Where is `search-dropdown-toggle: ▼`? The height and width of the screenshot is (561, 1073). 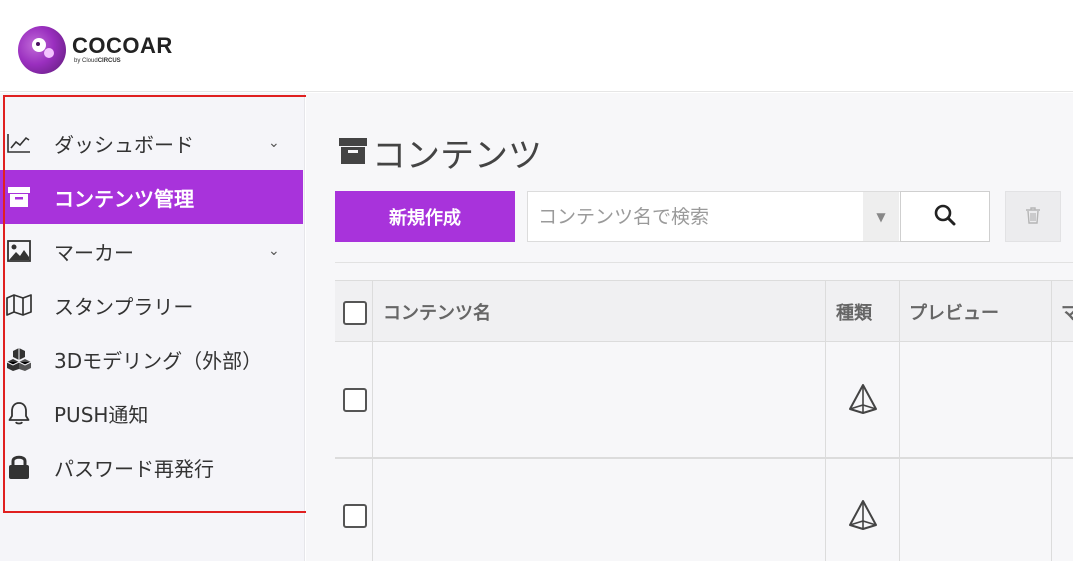
search-dropdown-toggle: ▼ is located at coordinates (881, 216).